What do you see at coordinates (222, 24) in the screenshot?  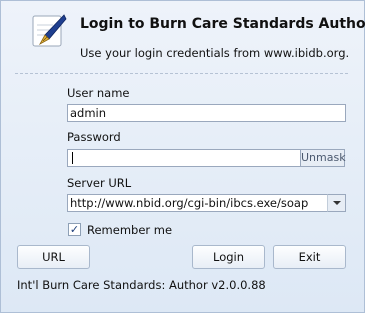 I see `dialog-title: Login to Burn Care Standards Author` at bounding box center [222, 24].